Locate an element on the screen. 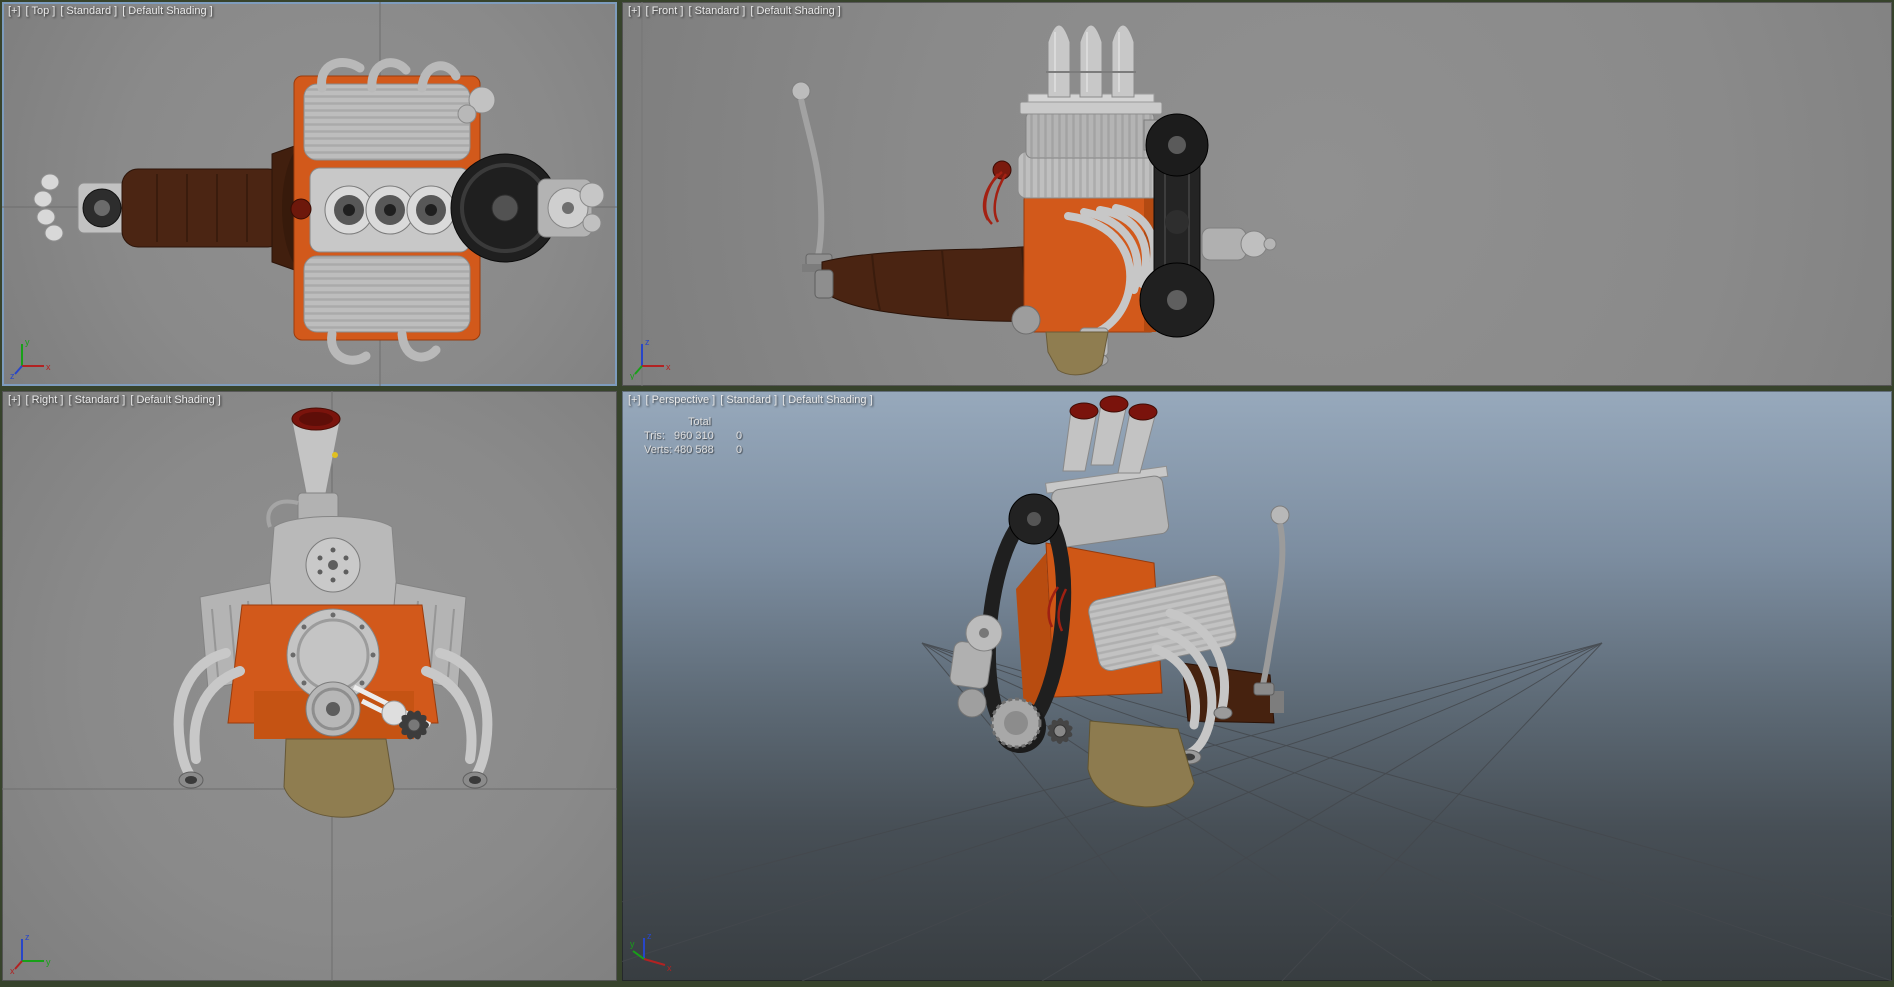 The width and height of the screenshot is (1894, 987). engine-model-top-view is located at coordinates (319, 211).